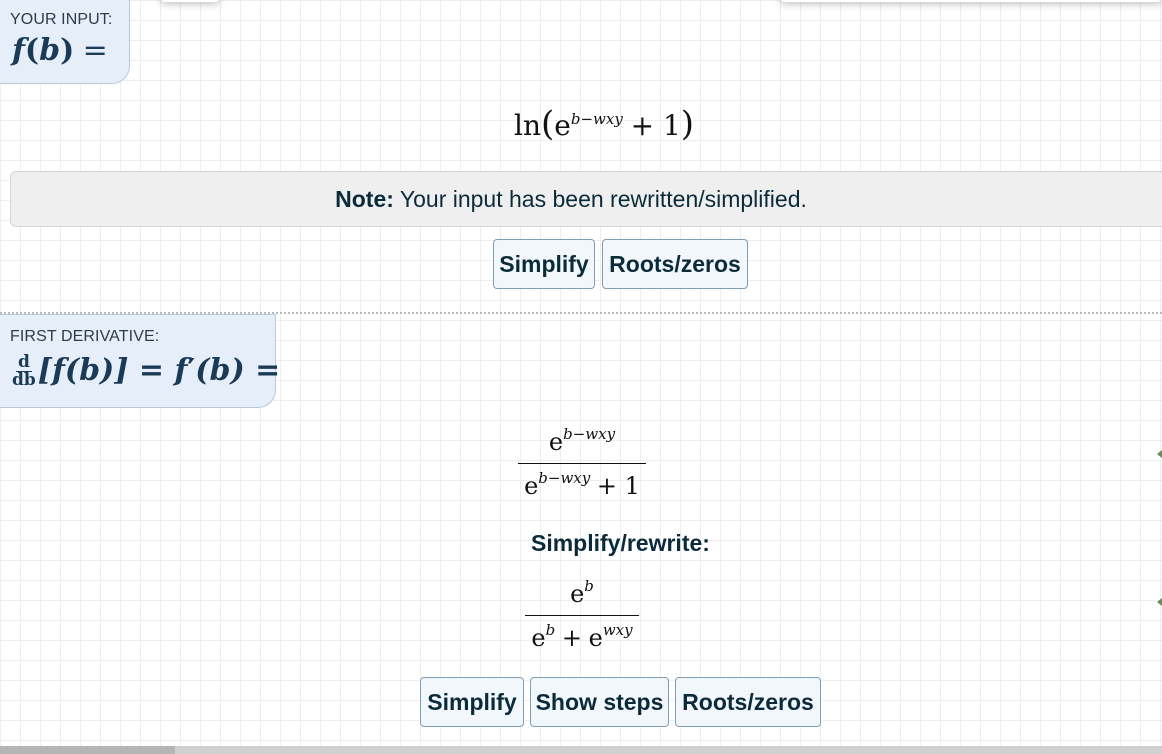 This screenshot has height=754, width=1162. I want to click on top-shadow-left, so click(190, 1).